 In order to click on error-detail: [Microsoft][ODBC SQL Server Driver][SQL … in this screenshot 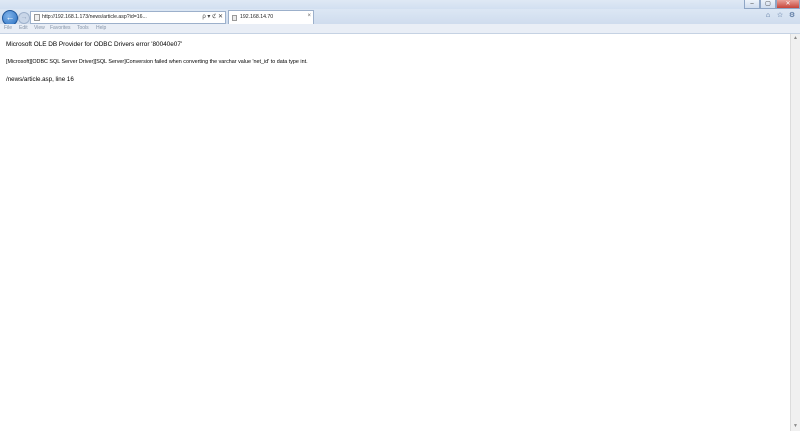, I will do `click(157, 62)`.